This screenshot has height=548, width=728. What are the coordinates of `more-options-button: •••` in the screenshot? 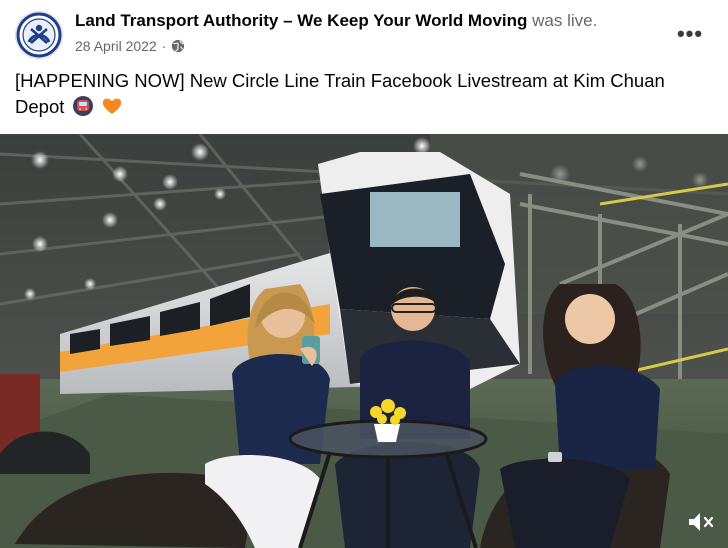 It's located at (690, 34).